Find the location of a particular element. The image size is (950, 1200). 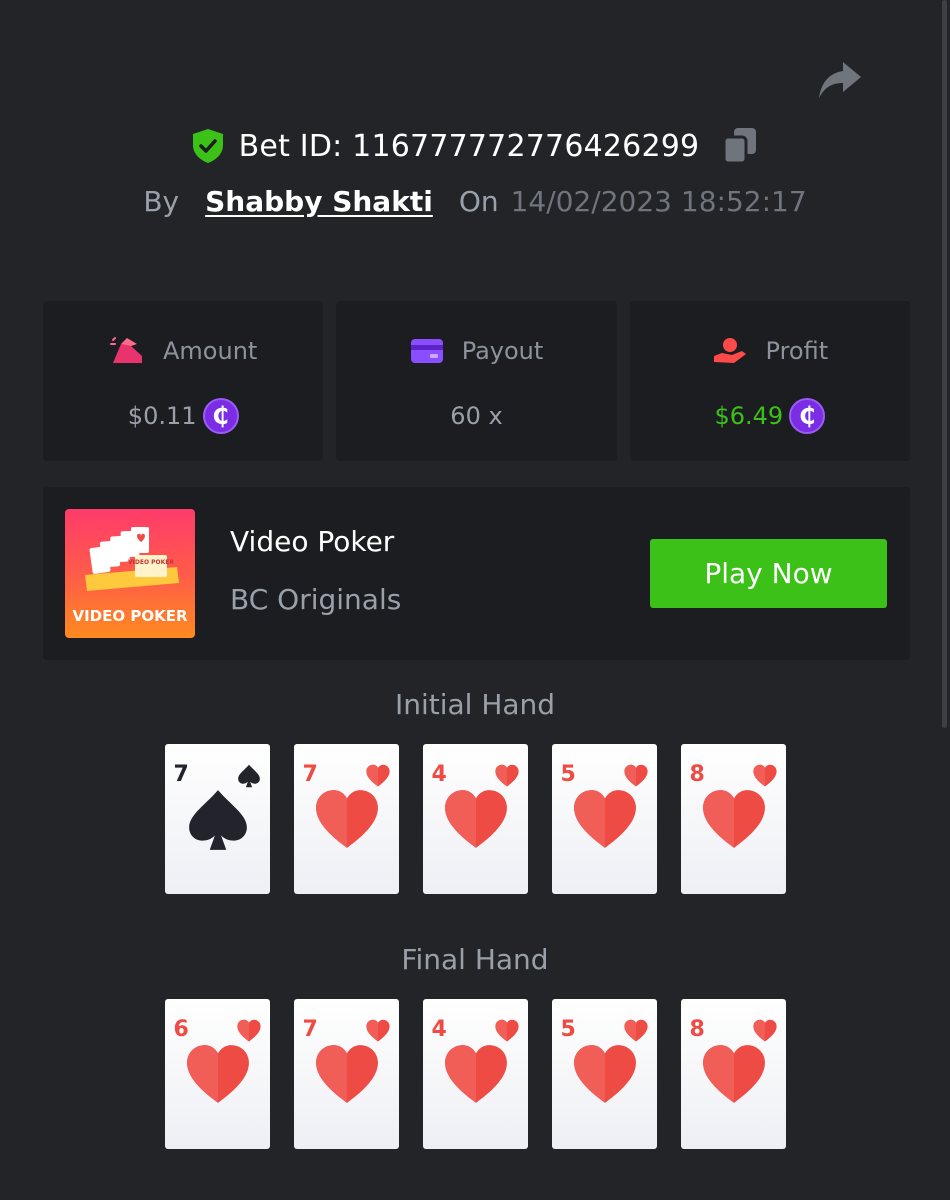

scrollbar is located at coordinates (944, 364).